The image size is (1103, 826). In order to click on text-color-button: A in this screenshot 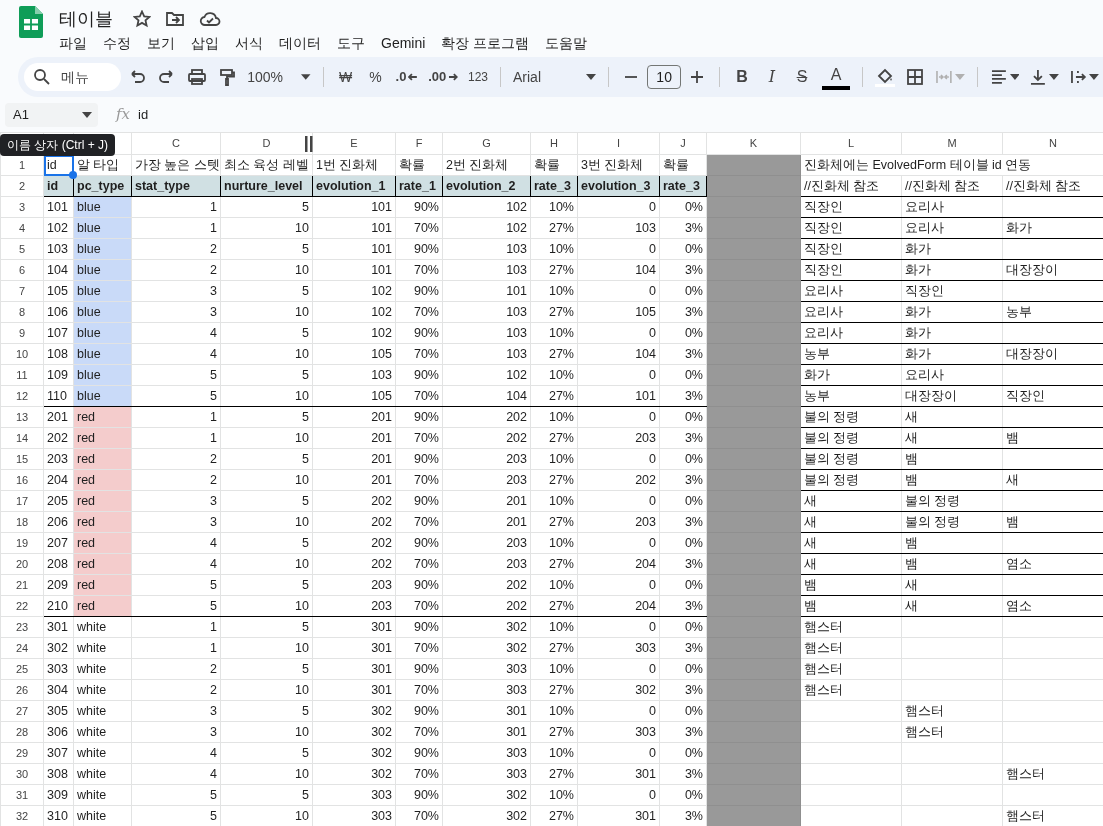, I will do `click(836, 77)`.